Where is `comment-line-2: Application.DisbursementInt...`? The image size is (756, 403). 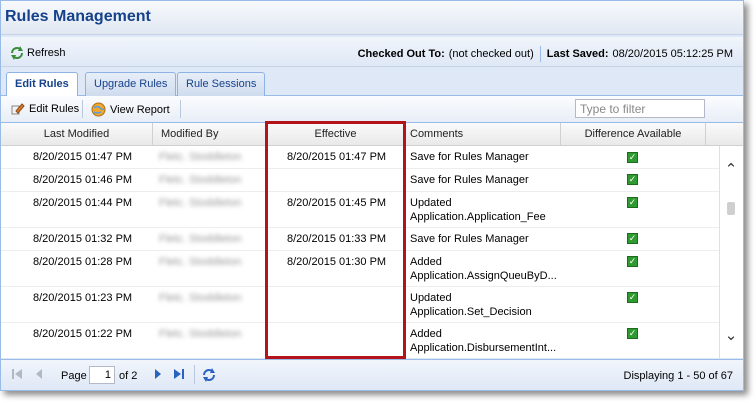
comment-line-2: Application.DisbursementInt... is located at coordinates (483, 348).